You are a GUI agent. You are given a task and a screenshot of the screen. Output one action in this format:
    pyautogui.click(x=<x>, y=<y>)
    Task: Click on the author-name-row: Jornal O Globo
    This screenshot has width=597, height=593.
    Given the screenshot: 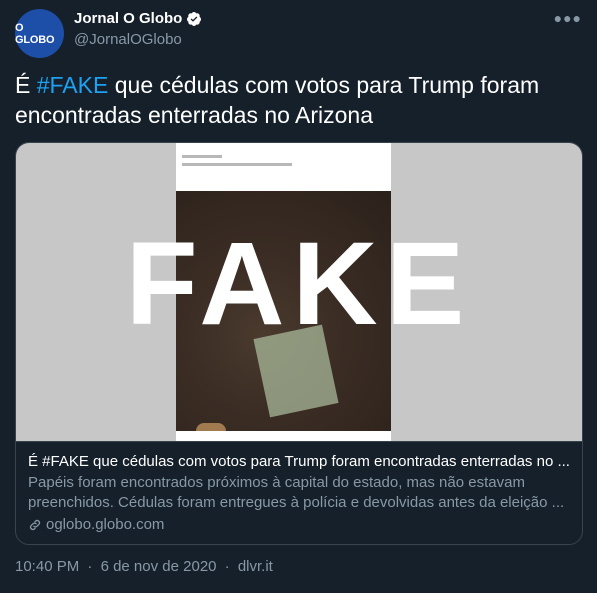 What is the action you would take?
    pyautogui.click(x=138, y=18)
    